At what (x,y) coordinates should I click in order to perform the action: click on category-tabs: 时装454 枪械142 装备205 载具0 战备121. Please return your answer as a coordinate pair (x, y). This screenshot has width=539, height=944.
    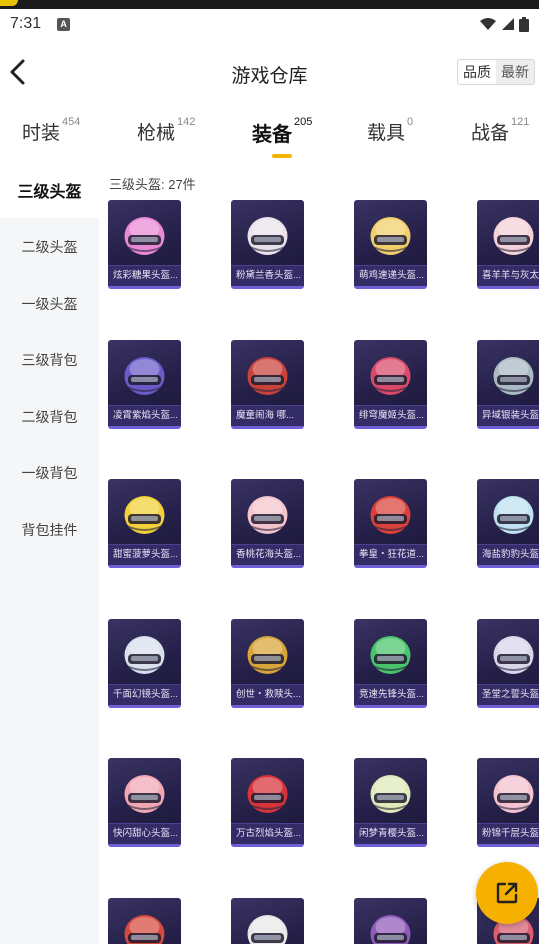
    Looking at the image, I should click on (269, 134).